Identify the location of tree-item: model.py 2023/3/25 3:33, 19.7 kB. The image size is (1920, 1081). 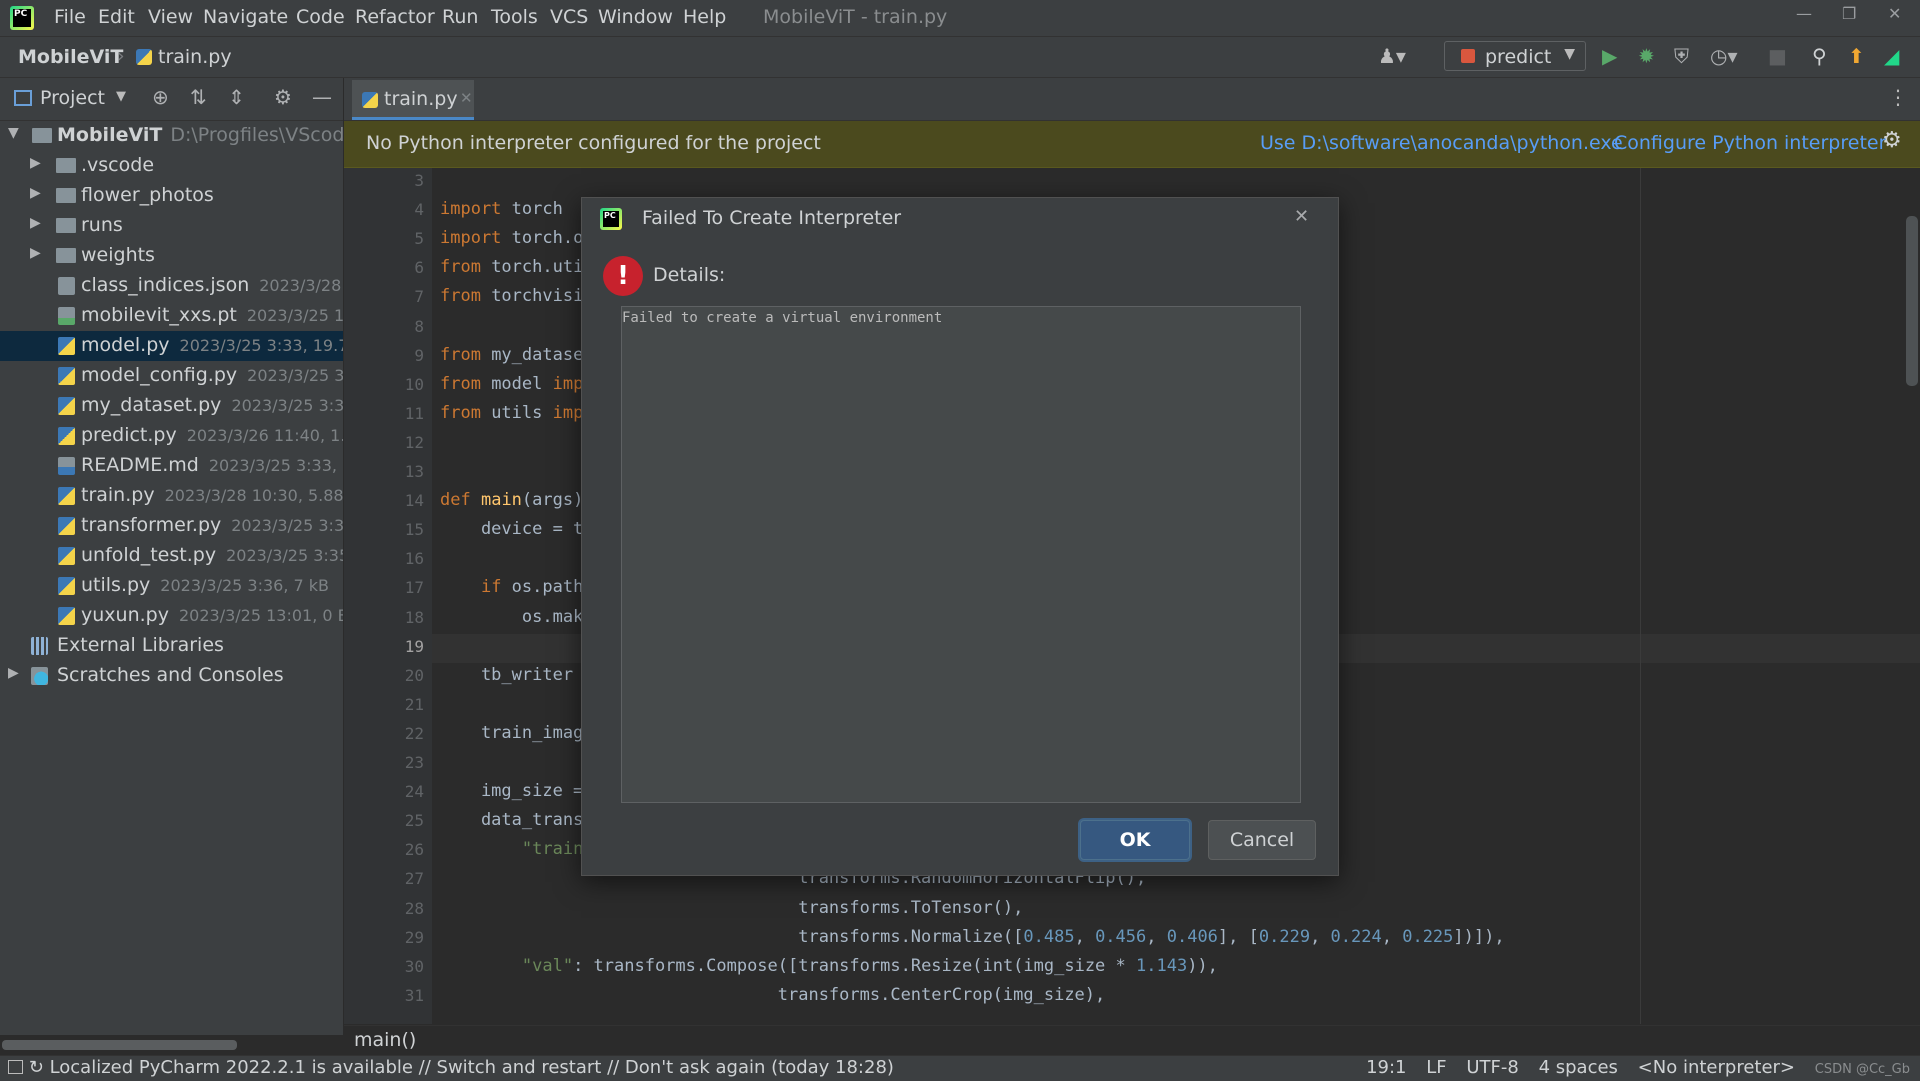
(171, 346).